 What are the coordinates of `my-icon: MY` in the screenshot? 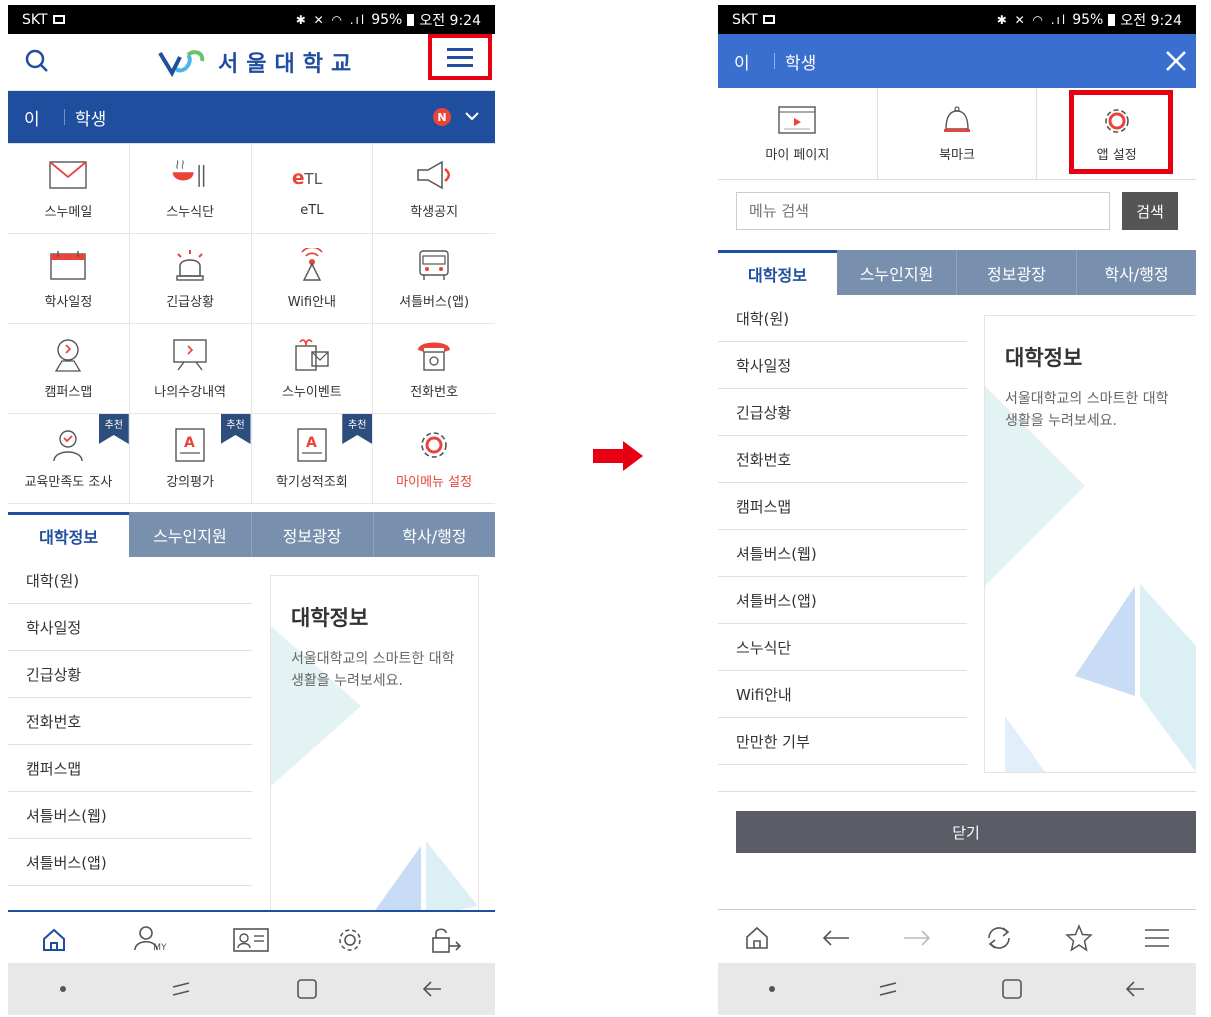 It's located at (150, 940).